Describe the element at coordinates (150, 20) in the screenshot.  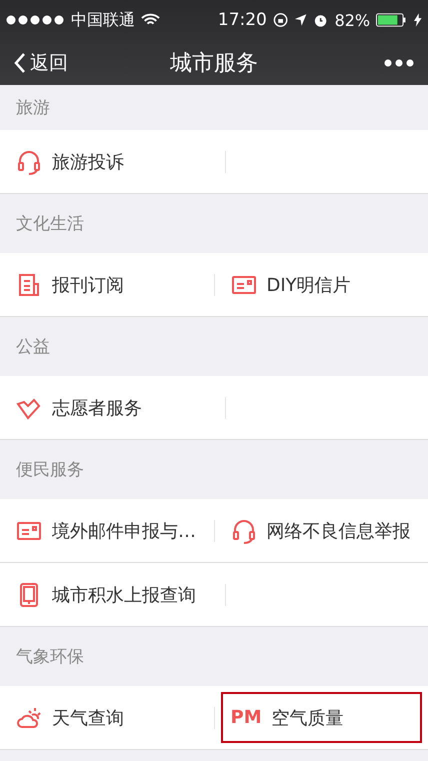
I see `wifi-icon` at that location.